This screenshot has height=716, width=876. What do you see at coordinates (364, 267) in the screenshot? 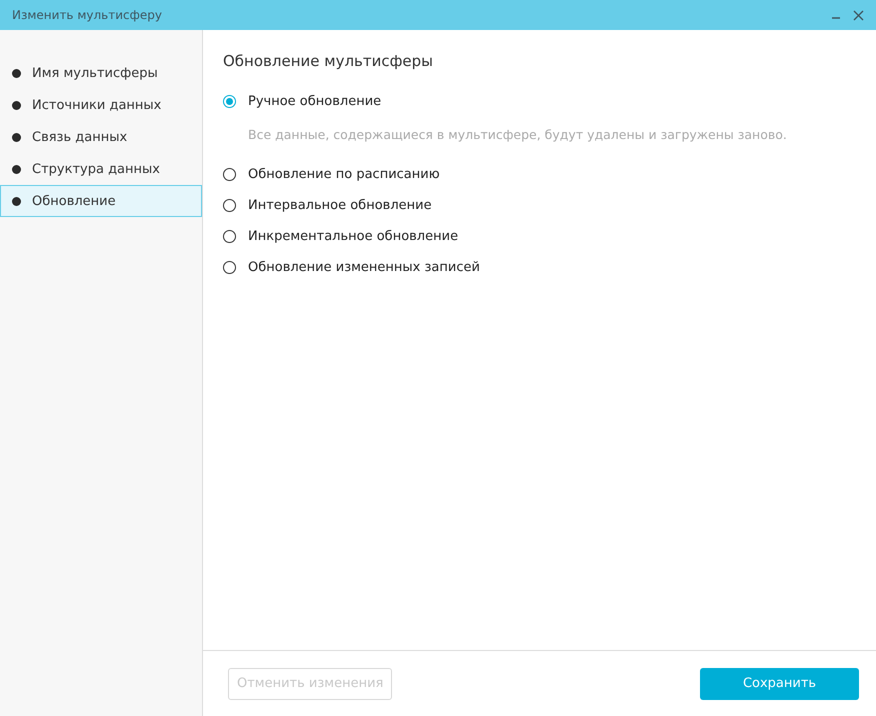
I see `radio-label: Обновление измененных записей` at bounding box center [364, 267].